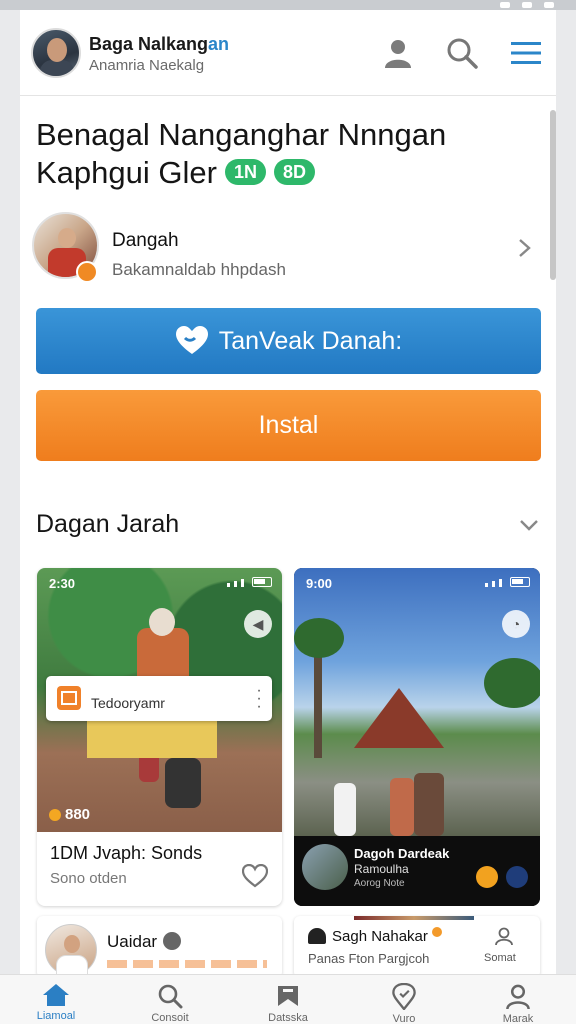 This screenshot has height=1024, width=576. What do you see at coordinates (56, 995) in the screenshot?
I see `home-icon` at bounding box center [56, 995].